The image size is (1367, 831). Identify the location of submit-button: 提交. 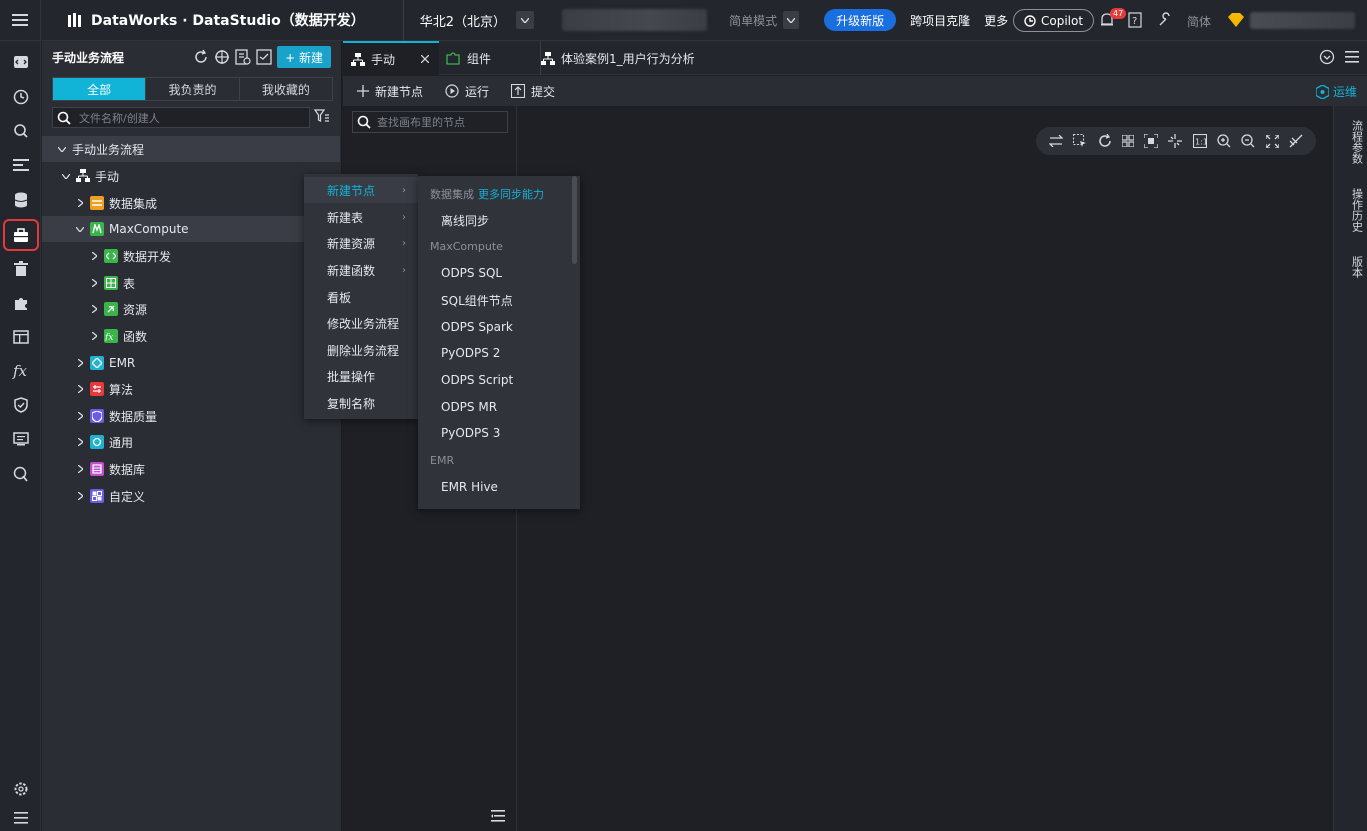
(533, 91).